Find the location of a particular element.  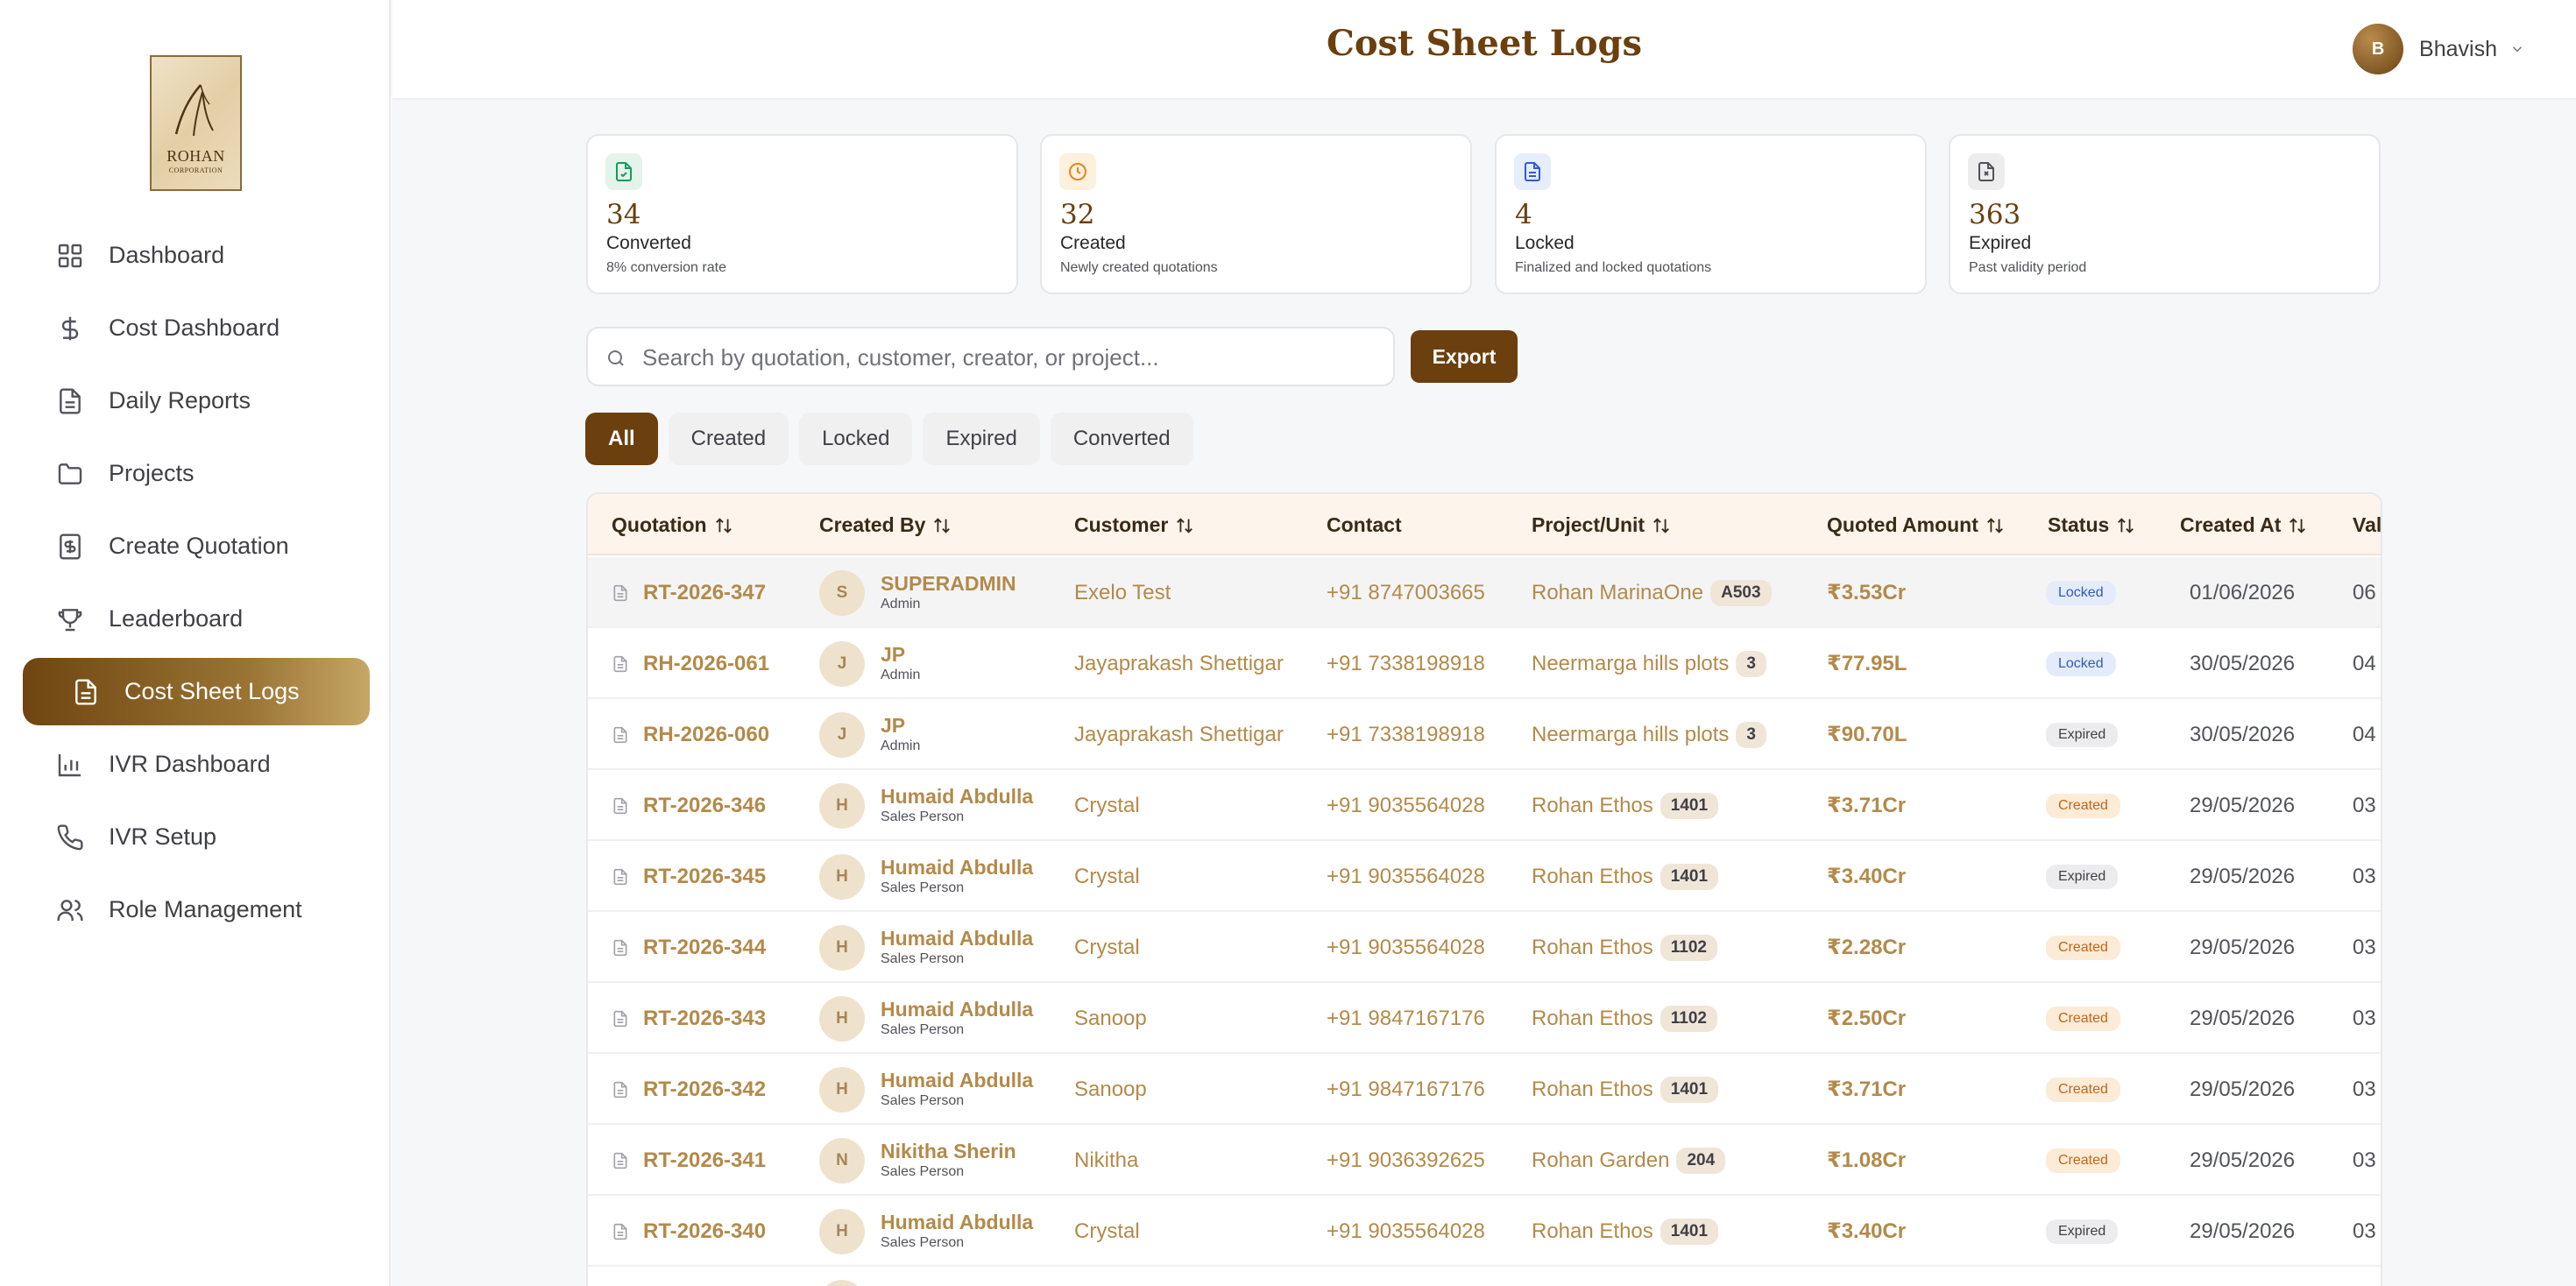

quotation-link: RH-2026-061 is located at coordinates (690, 663).